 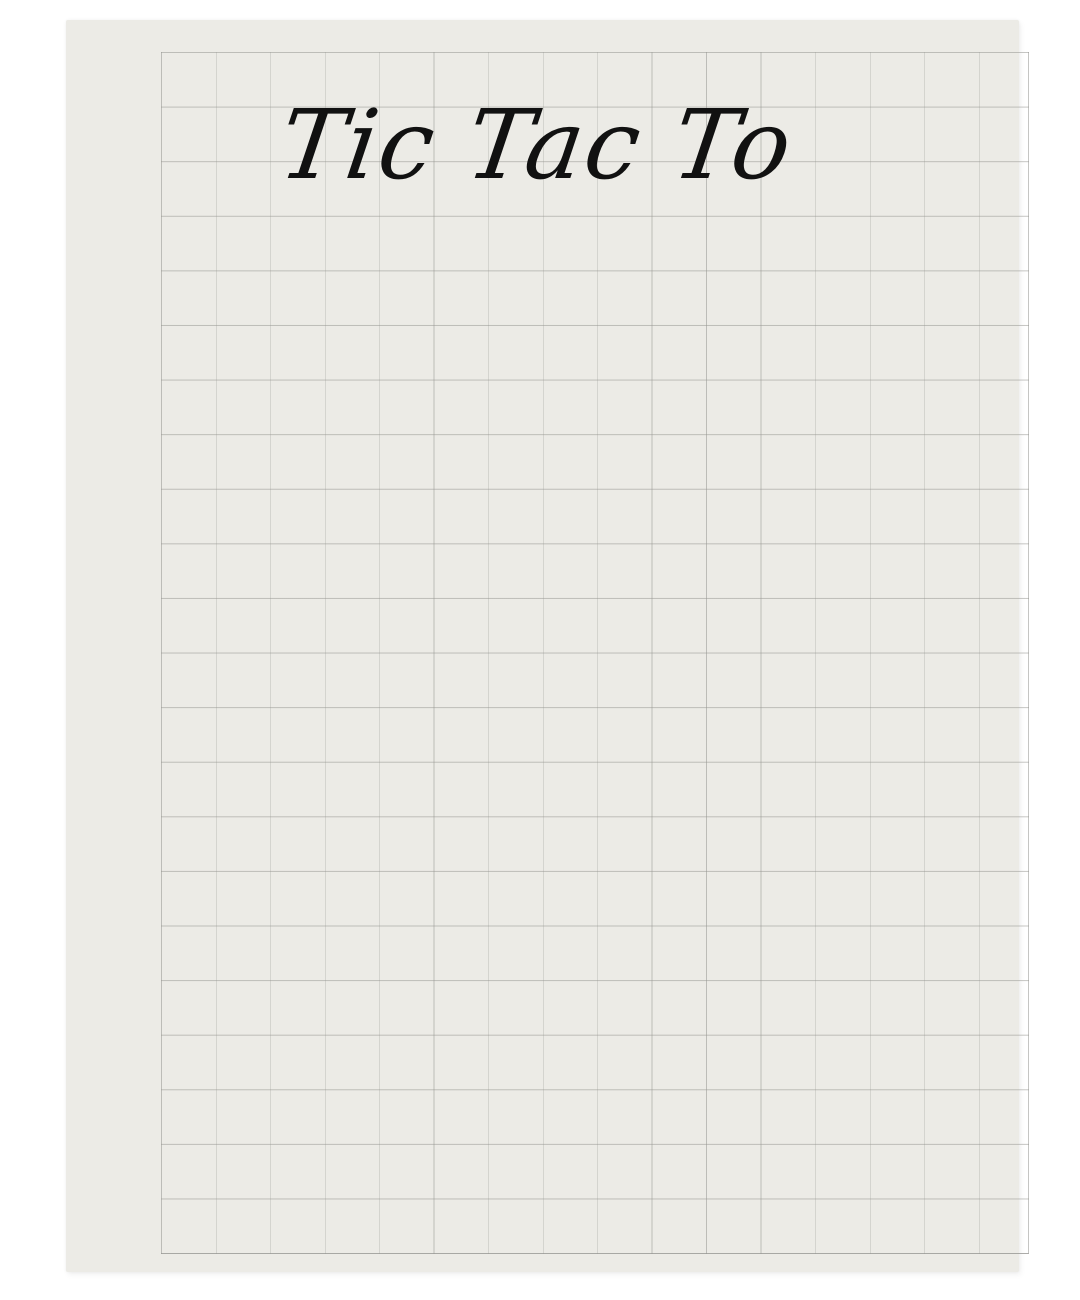 I want to click on page-title: Tic Tac Toe, so click(x=535, y=145).